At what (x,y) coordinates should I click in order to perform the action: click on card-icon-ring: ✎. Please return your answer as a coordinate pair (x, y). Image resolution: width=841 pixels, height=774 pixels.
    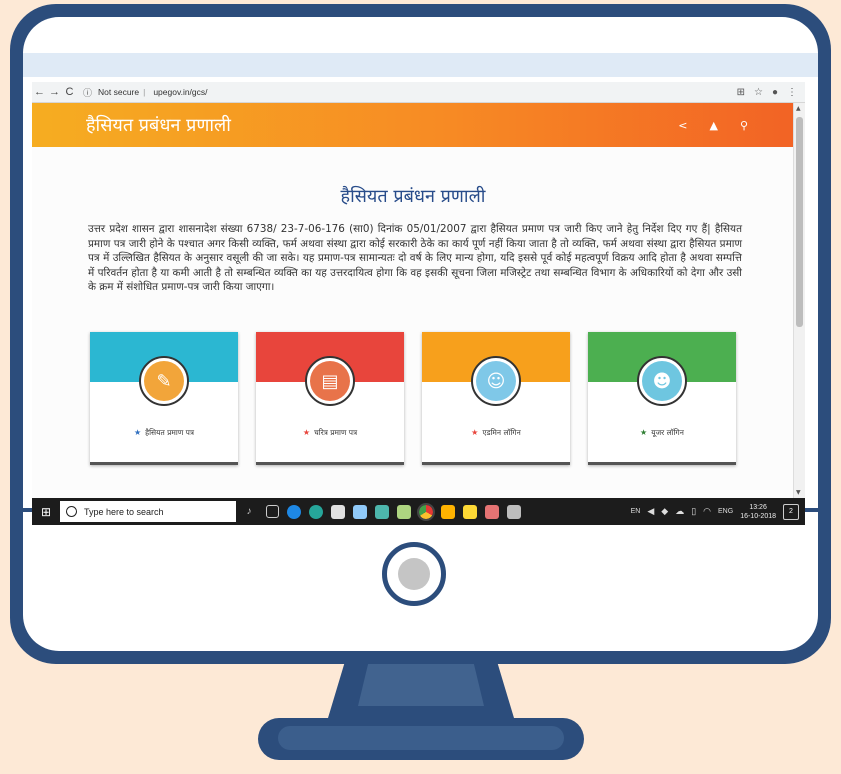
    Looking at the image, I should click on (164, 381).